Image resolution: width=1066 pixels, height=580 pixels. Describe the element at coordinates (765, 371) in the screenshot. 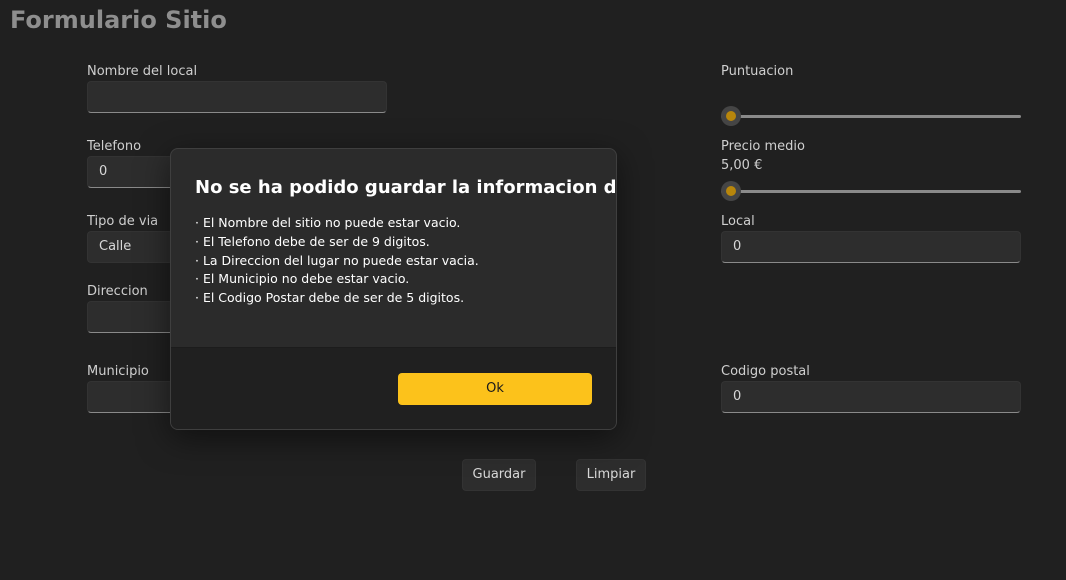

I see `codigo-postal-label: Codigo postal` at that location.